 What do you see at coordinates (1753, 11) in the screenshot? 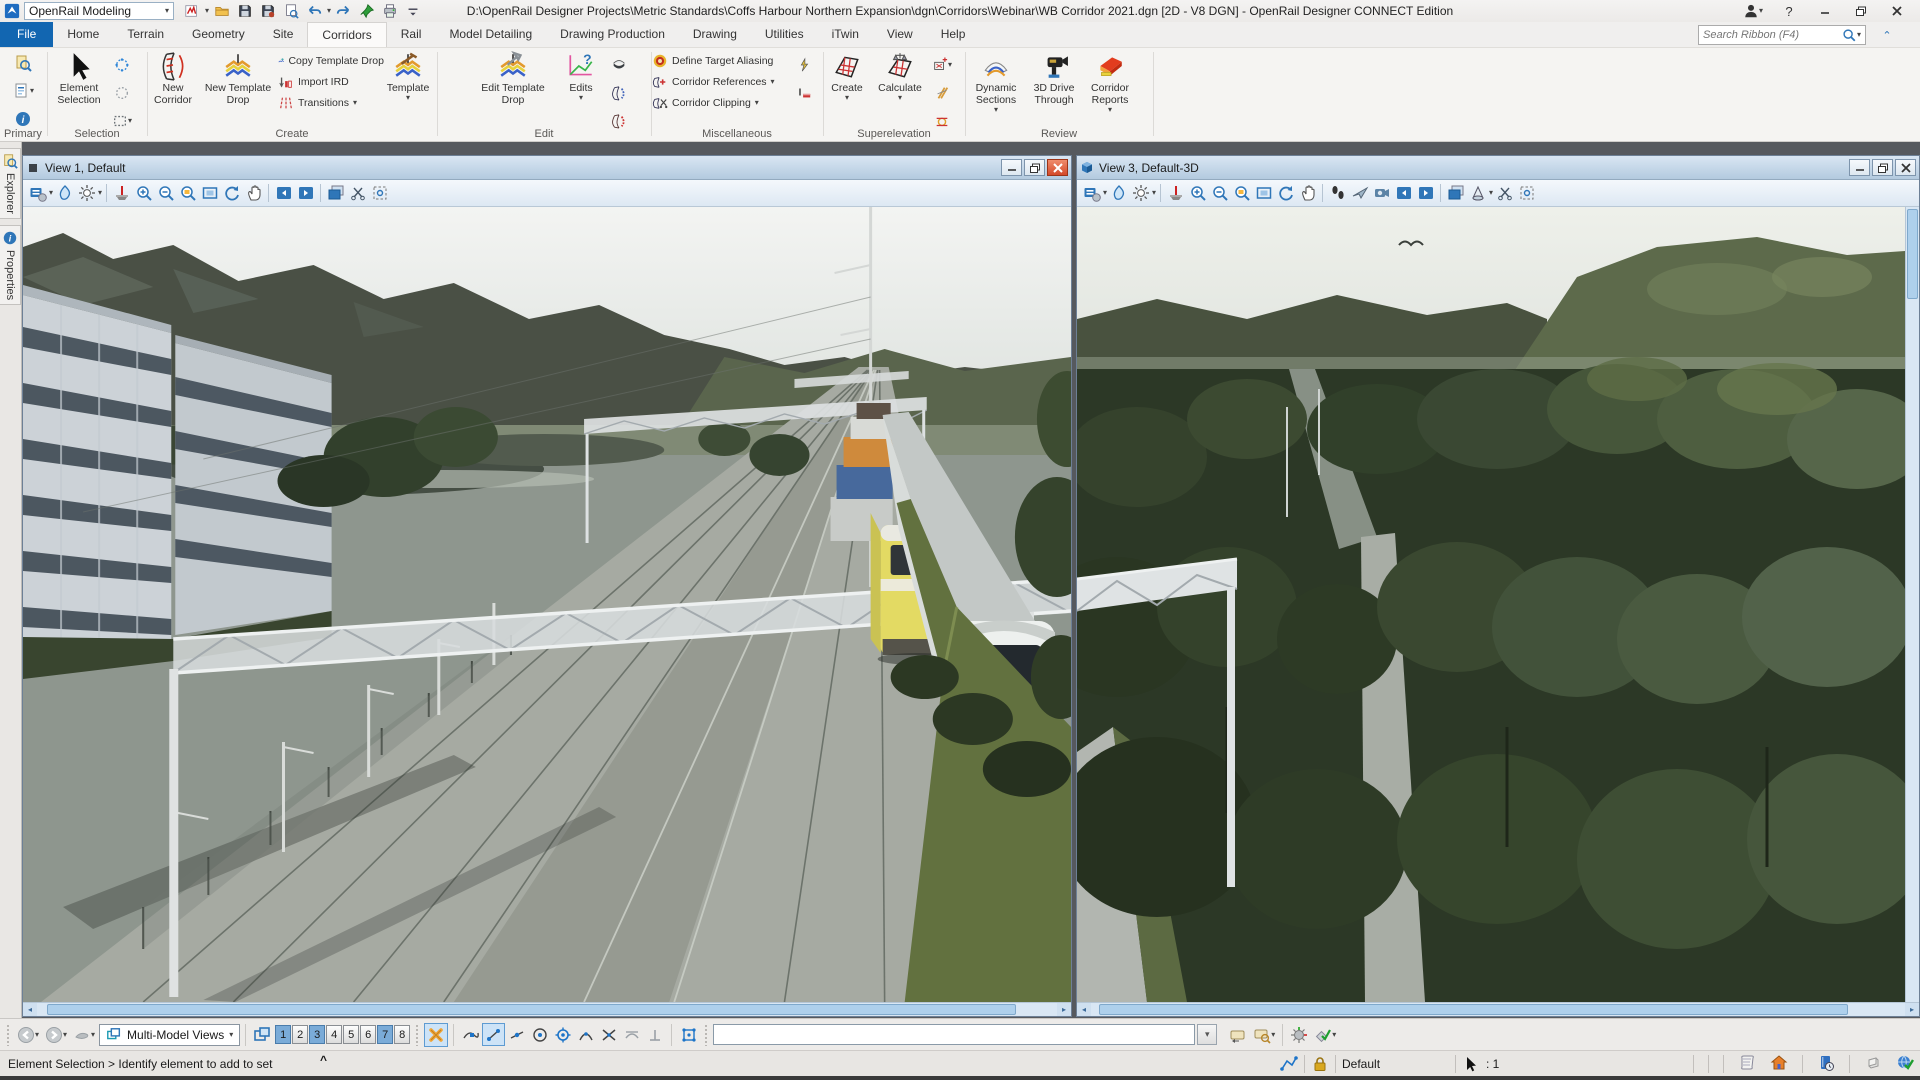
I see `account-button: ▾` at bounding box center [1753, 11].